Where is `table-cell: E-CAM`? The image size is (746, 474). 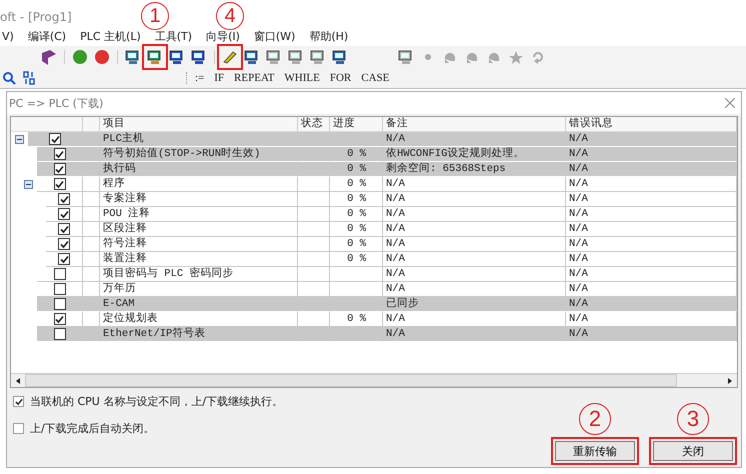
table-cell: E-CAM is located at coordinates (199, 304).